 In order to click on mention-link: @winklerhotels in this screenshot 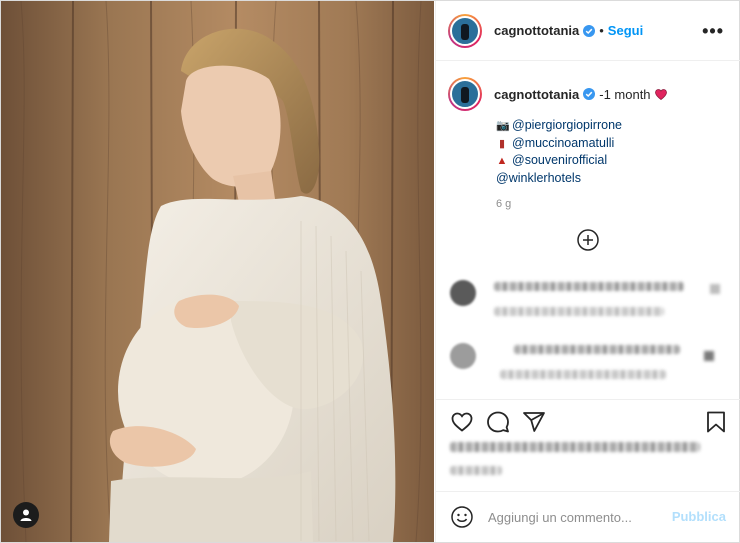, I will do `click(538, 178)`.